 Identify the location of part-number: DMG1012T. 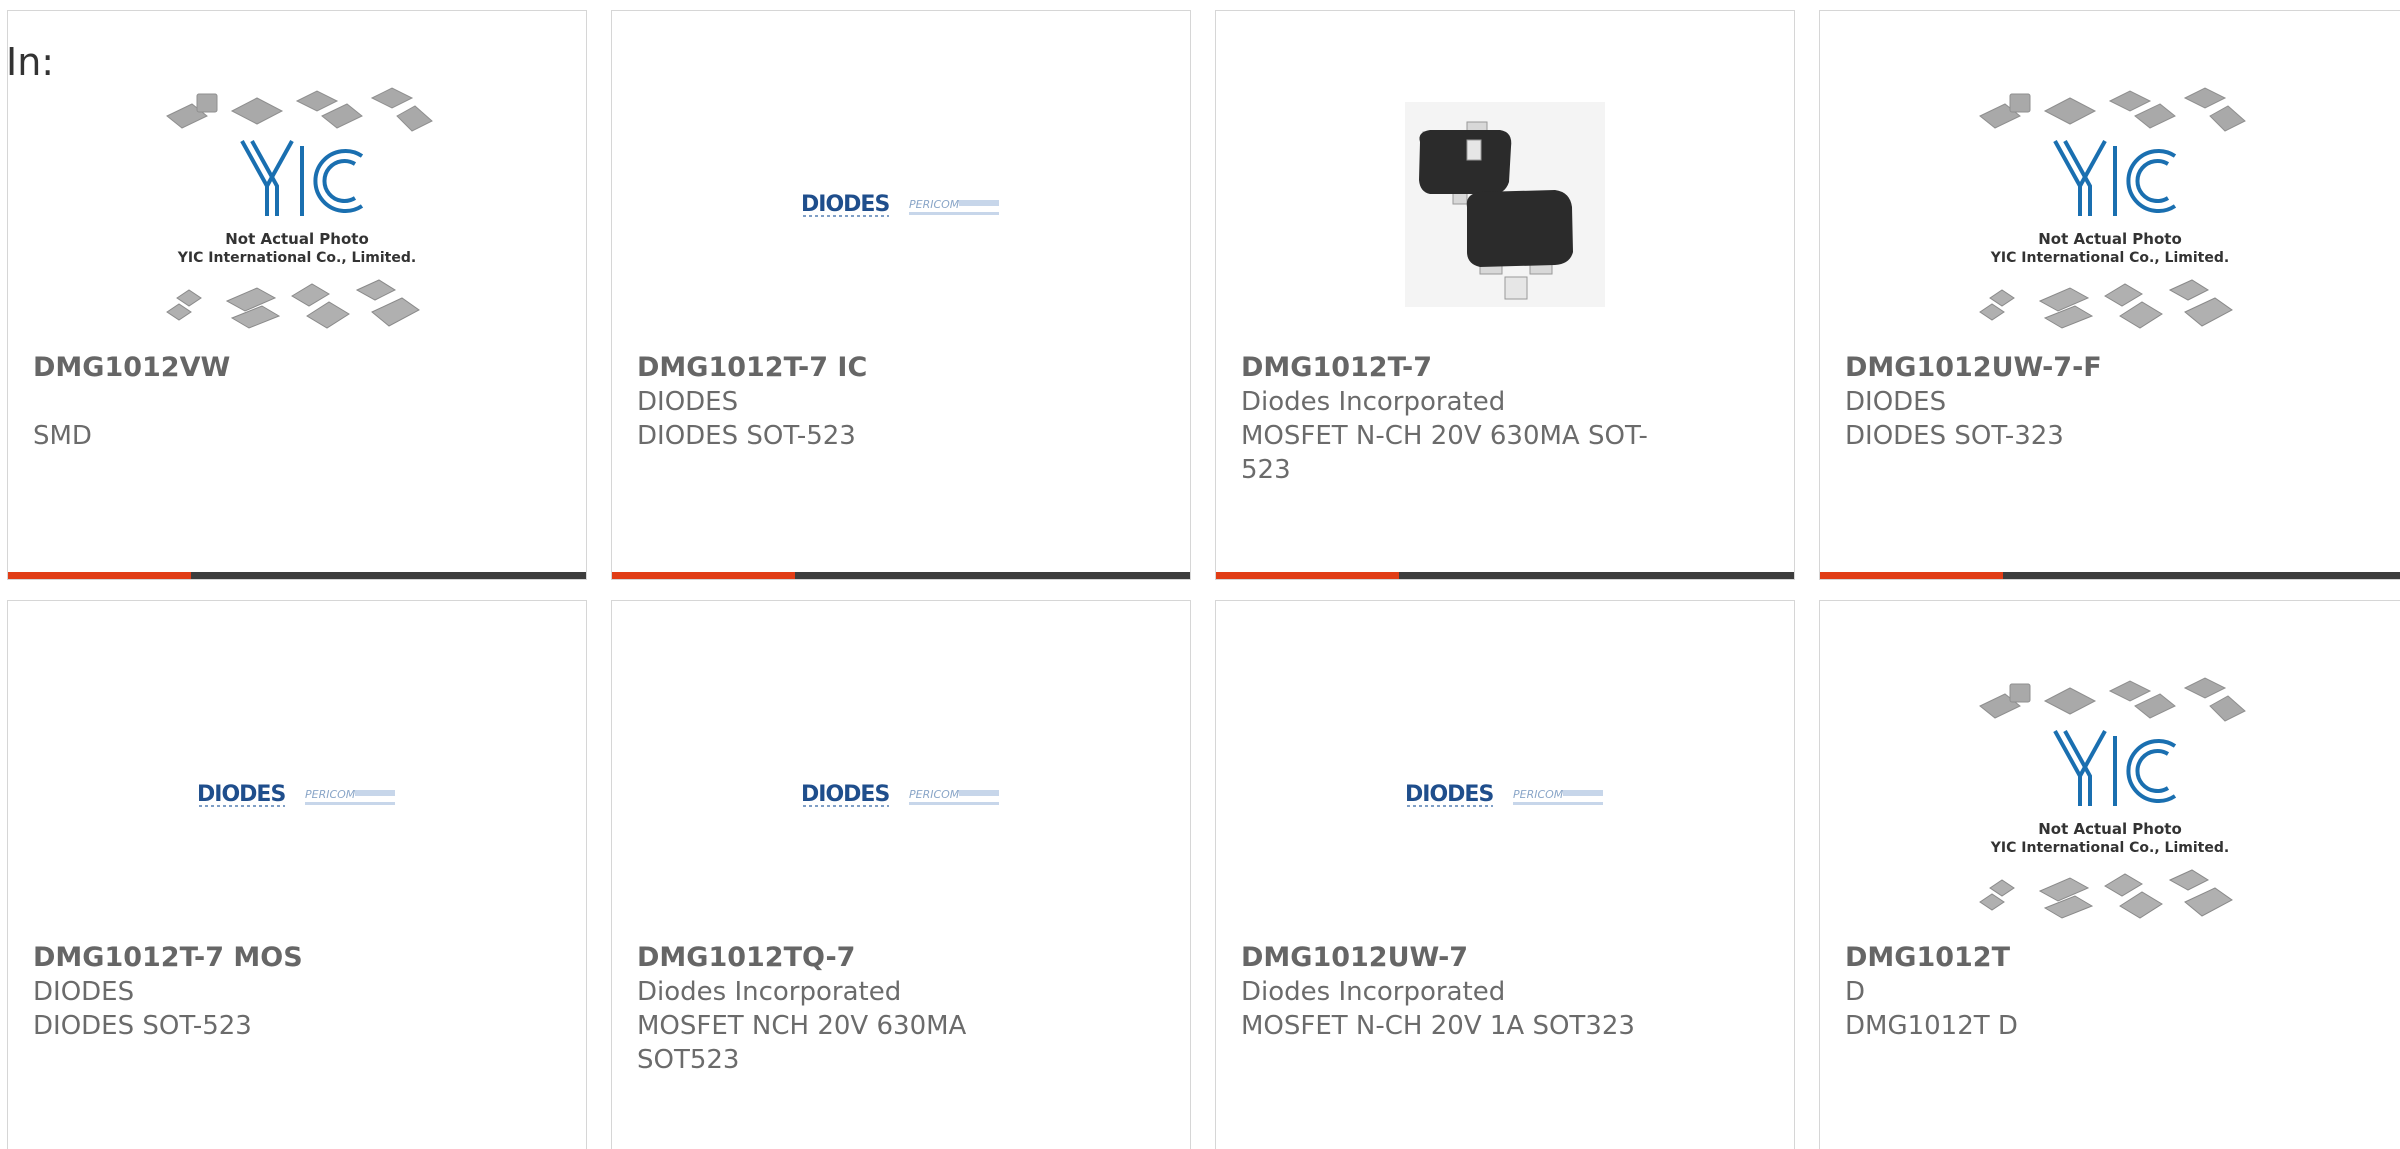
(2056, 958).